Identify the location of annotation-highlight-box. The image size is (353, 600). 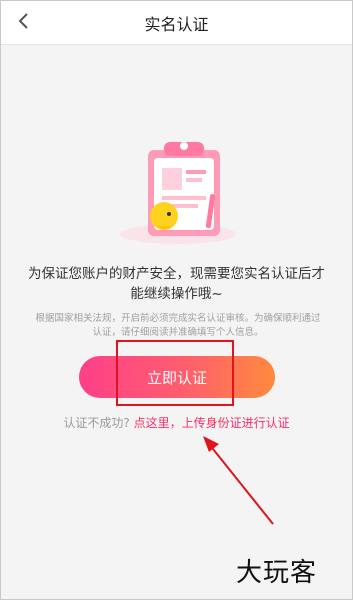
(175, 373).